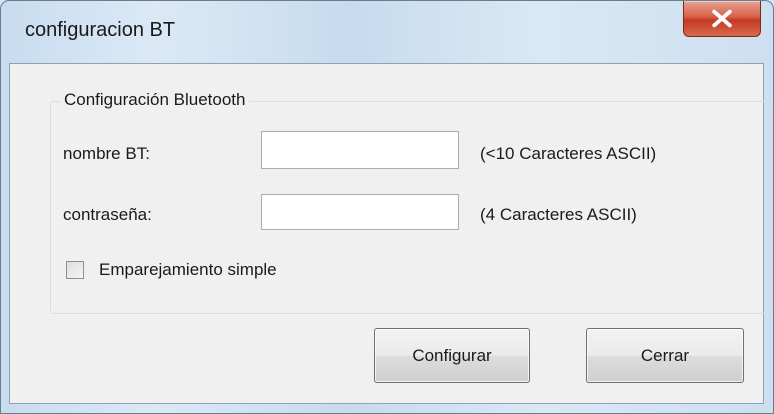 The height and width of the screenshot is (414, 774). Describe the element at coordinates (75, 270) in the screenshot. I see `simple-pairing-checkbox` at that location.